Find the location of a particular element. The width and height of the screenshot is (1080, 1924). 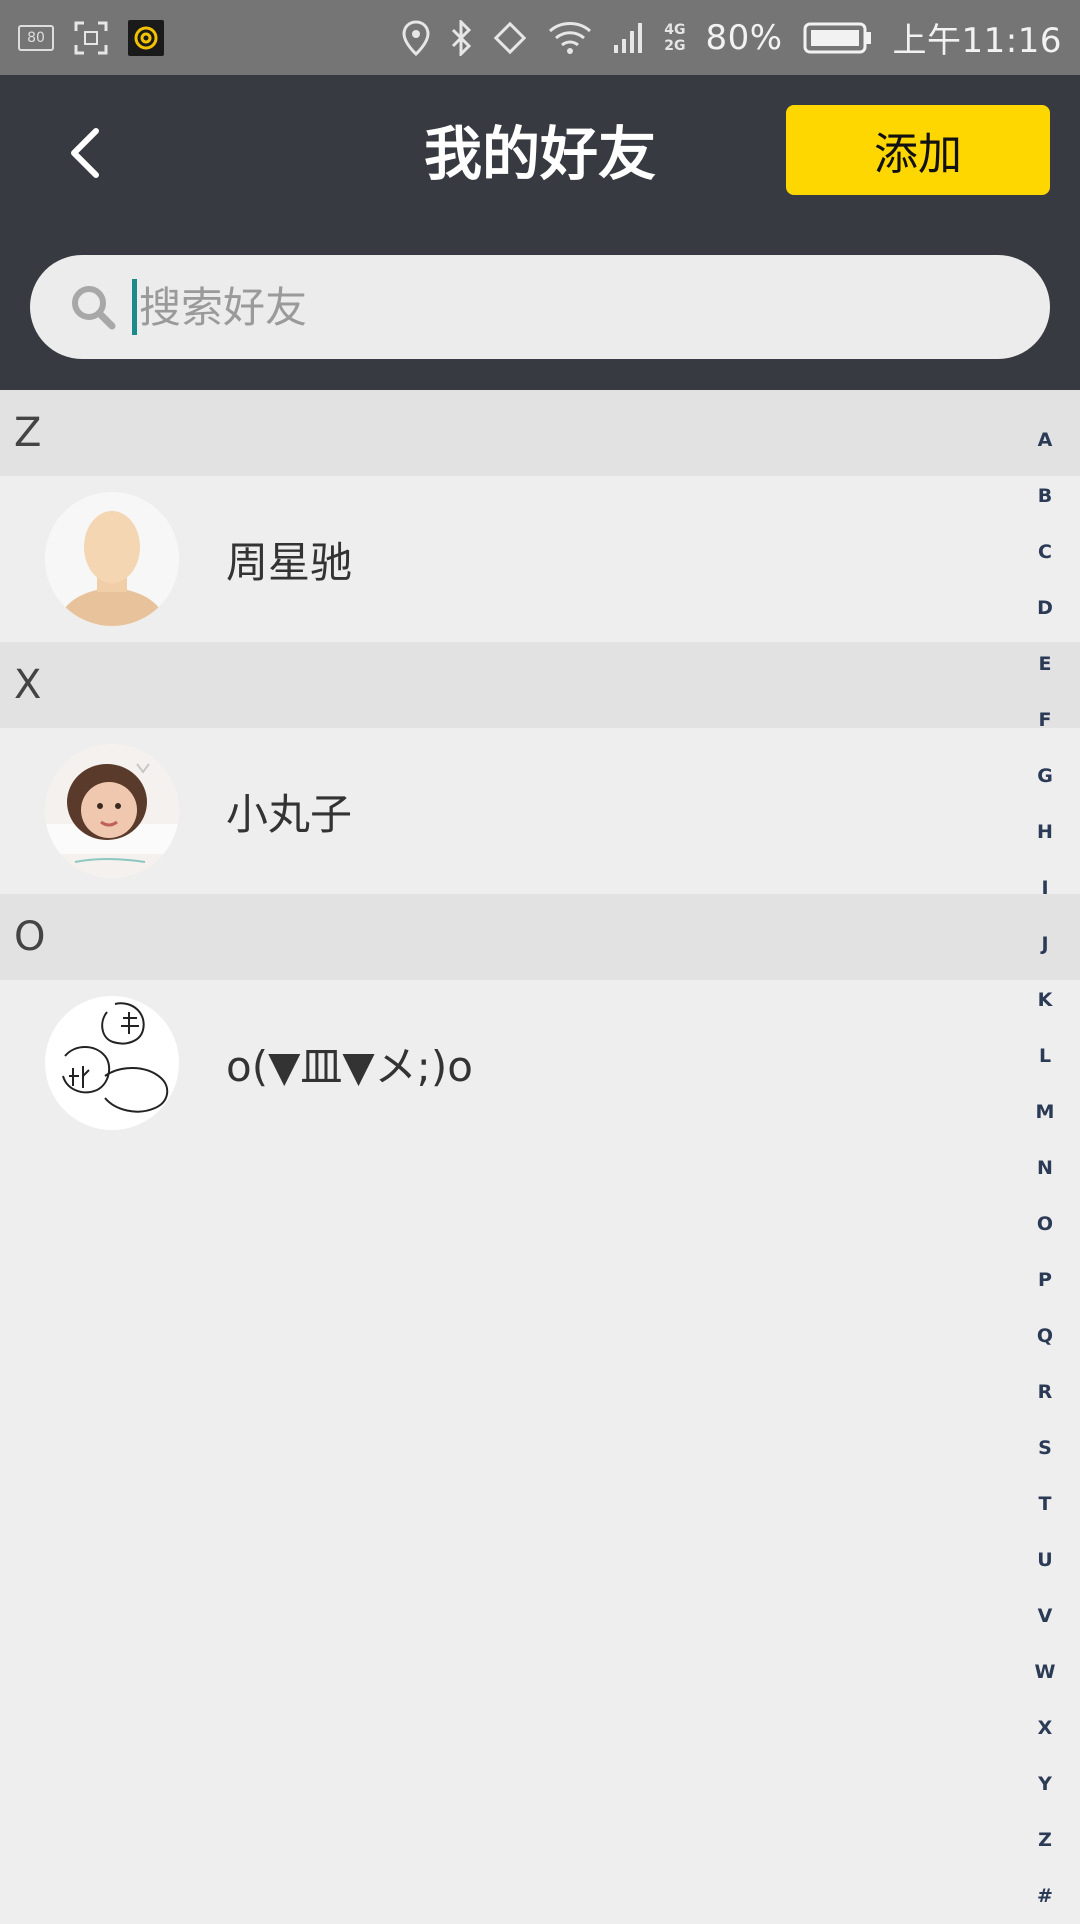

index-letter-hash: # is located at coordinates (1045, 1896).